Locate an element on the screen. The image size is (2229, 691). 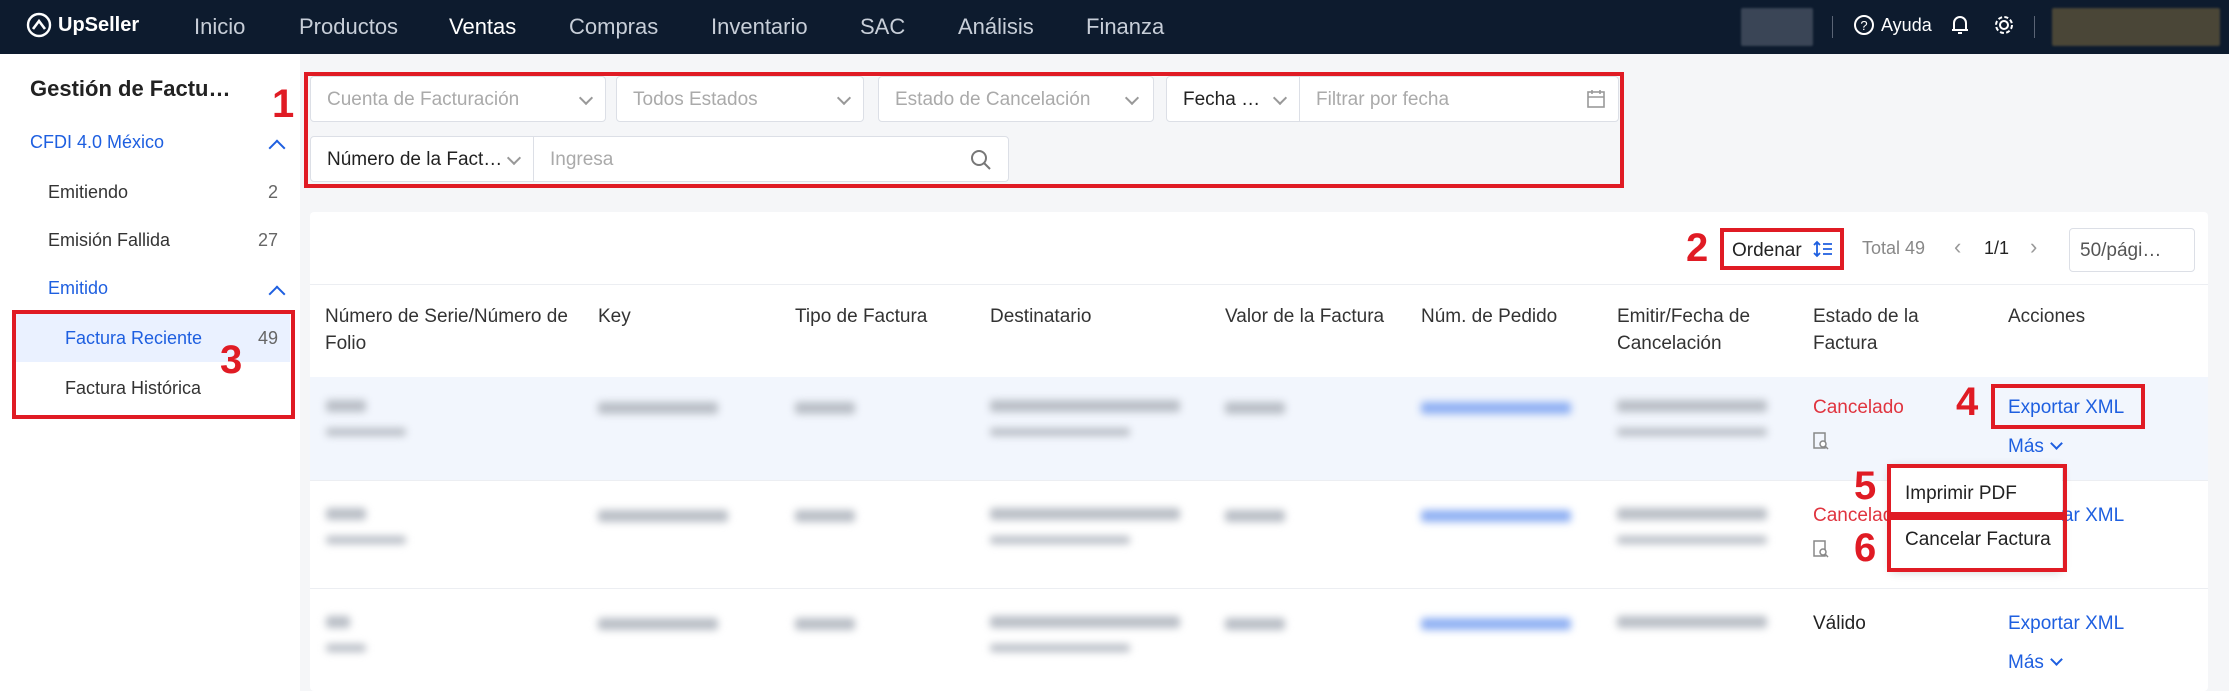
next-page-icon: › is located at coordinates (2033, 247).